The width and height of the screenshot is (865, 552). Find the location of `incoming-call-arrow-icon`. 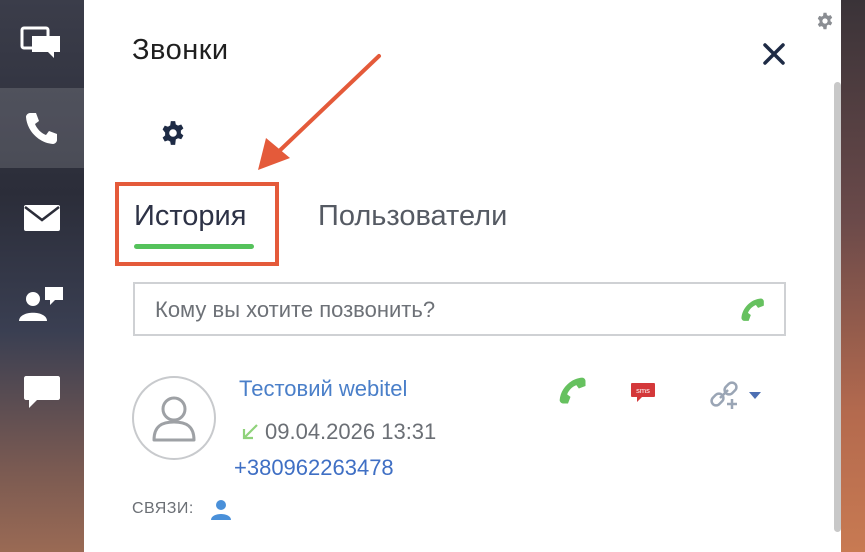

incoming-call-arrow-icon is located at coordinates (250, 432).